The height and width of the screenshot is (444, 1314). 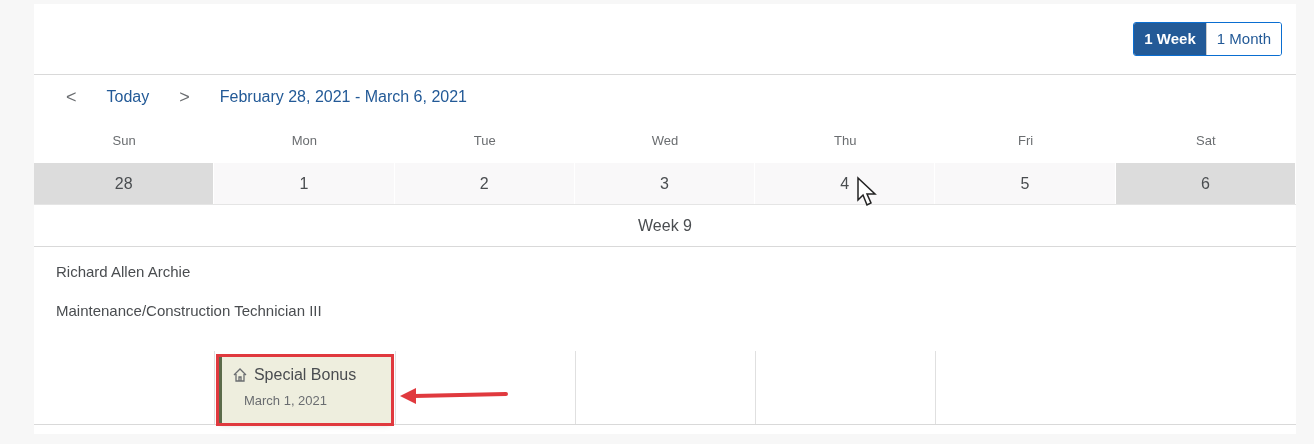 I want to click on date-cell: 2, so click(x=484, y=183).